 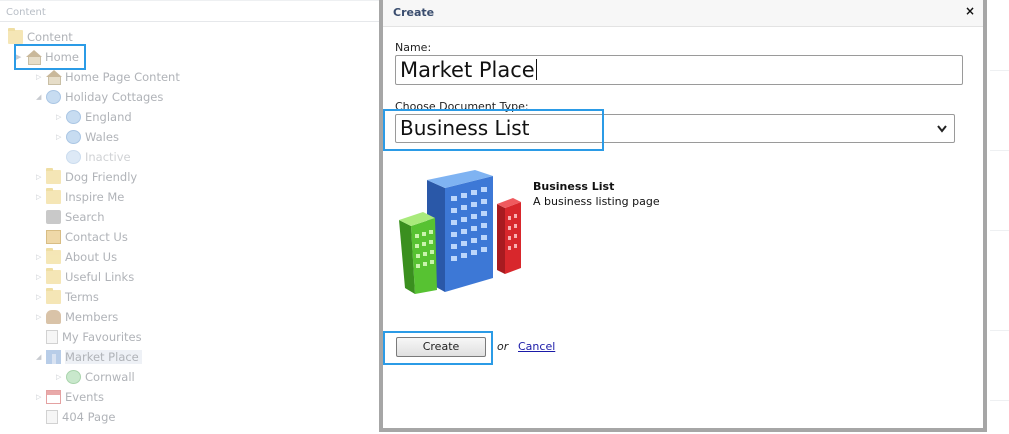 I want to click on name-label: Name:, so click(x=413, y=47).